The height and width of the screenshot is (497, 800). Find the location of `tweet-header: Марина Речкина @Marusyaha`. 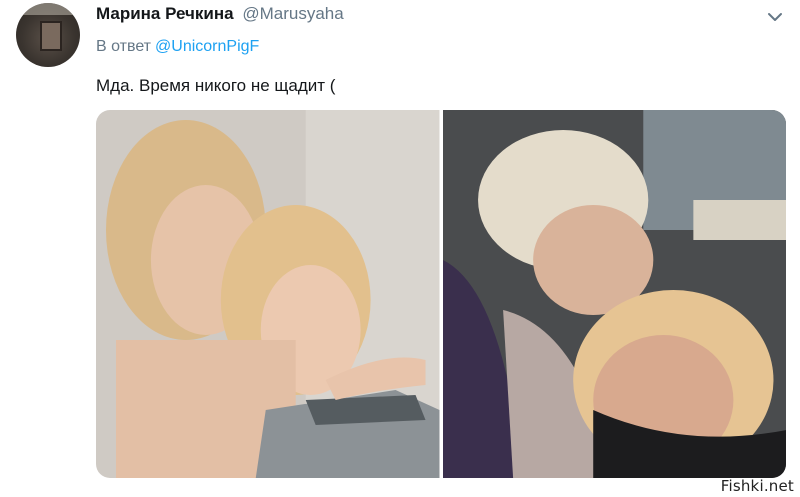

tweet-header: Марина Речкина @Marusyaha is located at coordinates (220, 14).